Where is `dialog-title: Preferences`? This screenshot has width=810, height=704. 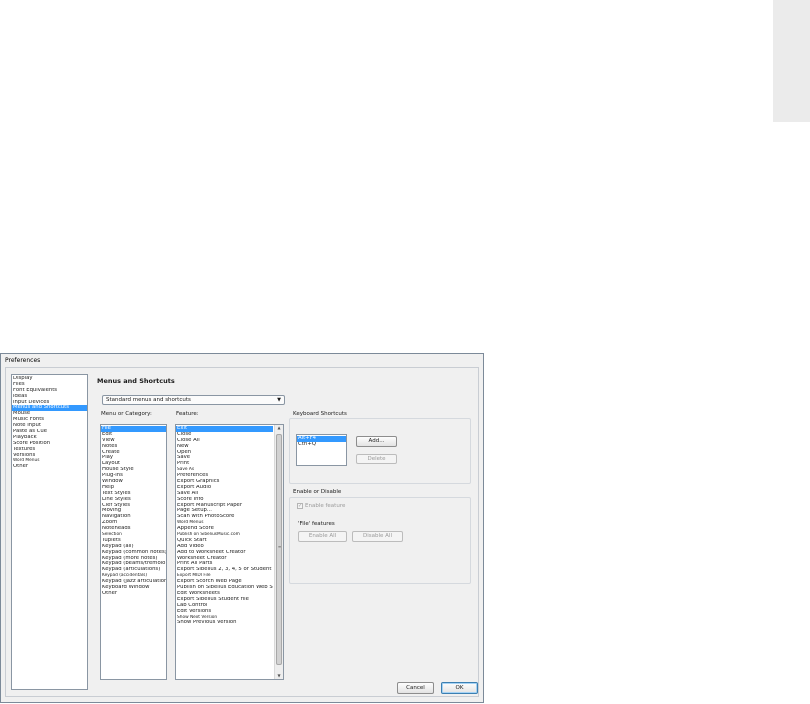 dialog-title: Preferences is located at coordinates (23, 360).